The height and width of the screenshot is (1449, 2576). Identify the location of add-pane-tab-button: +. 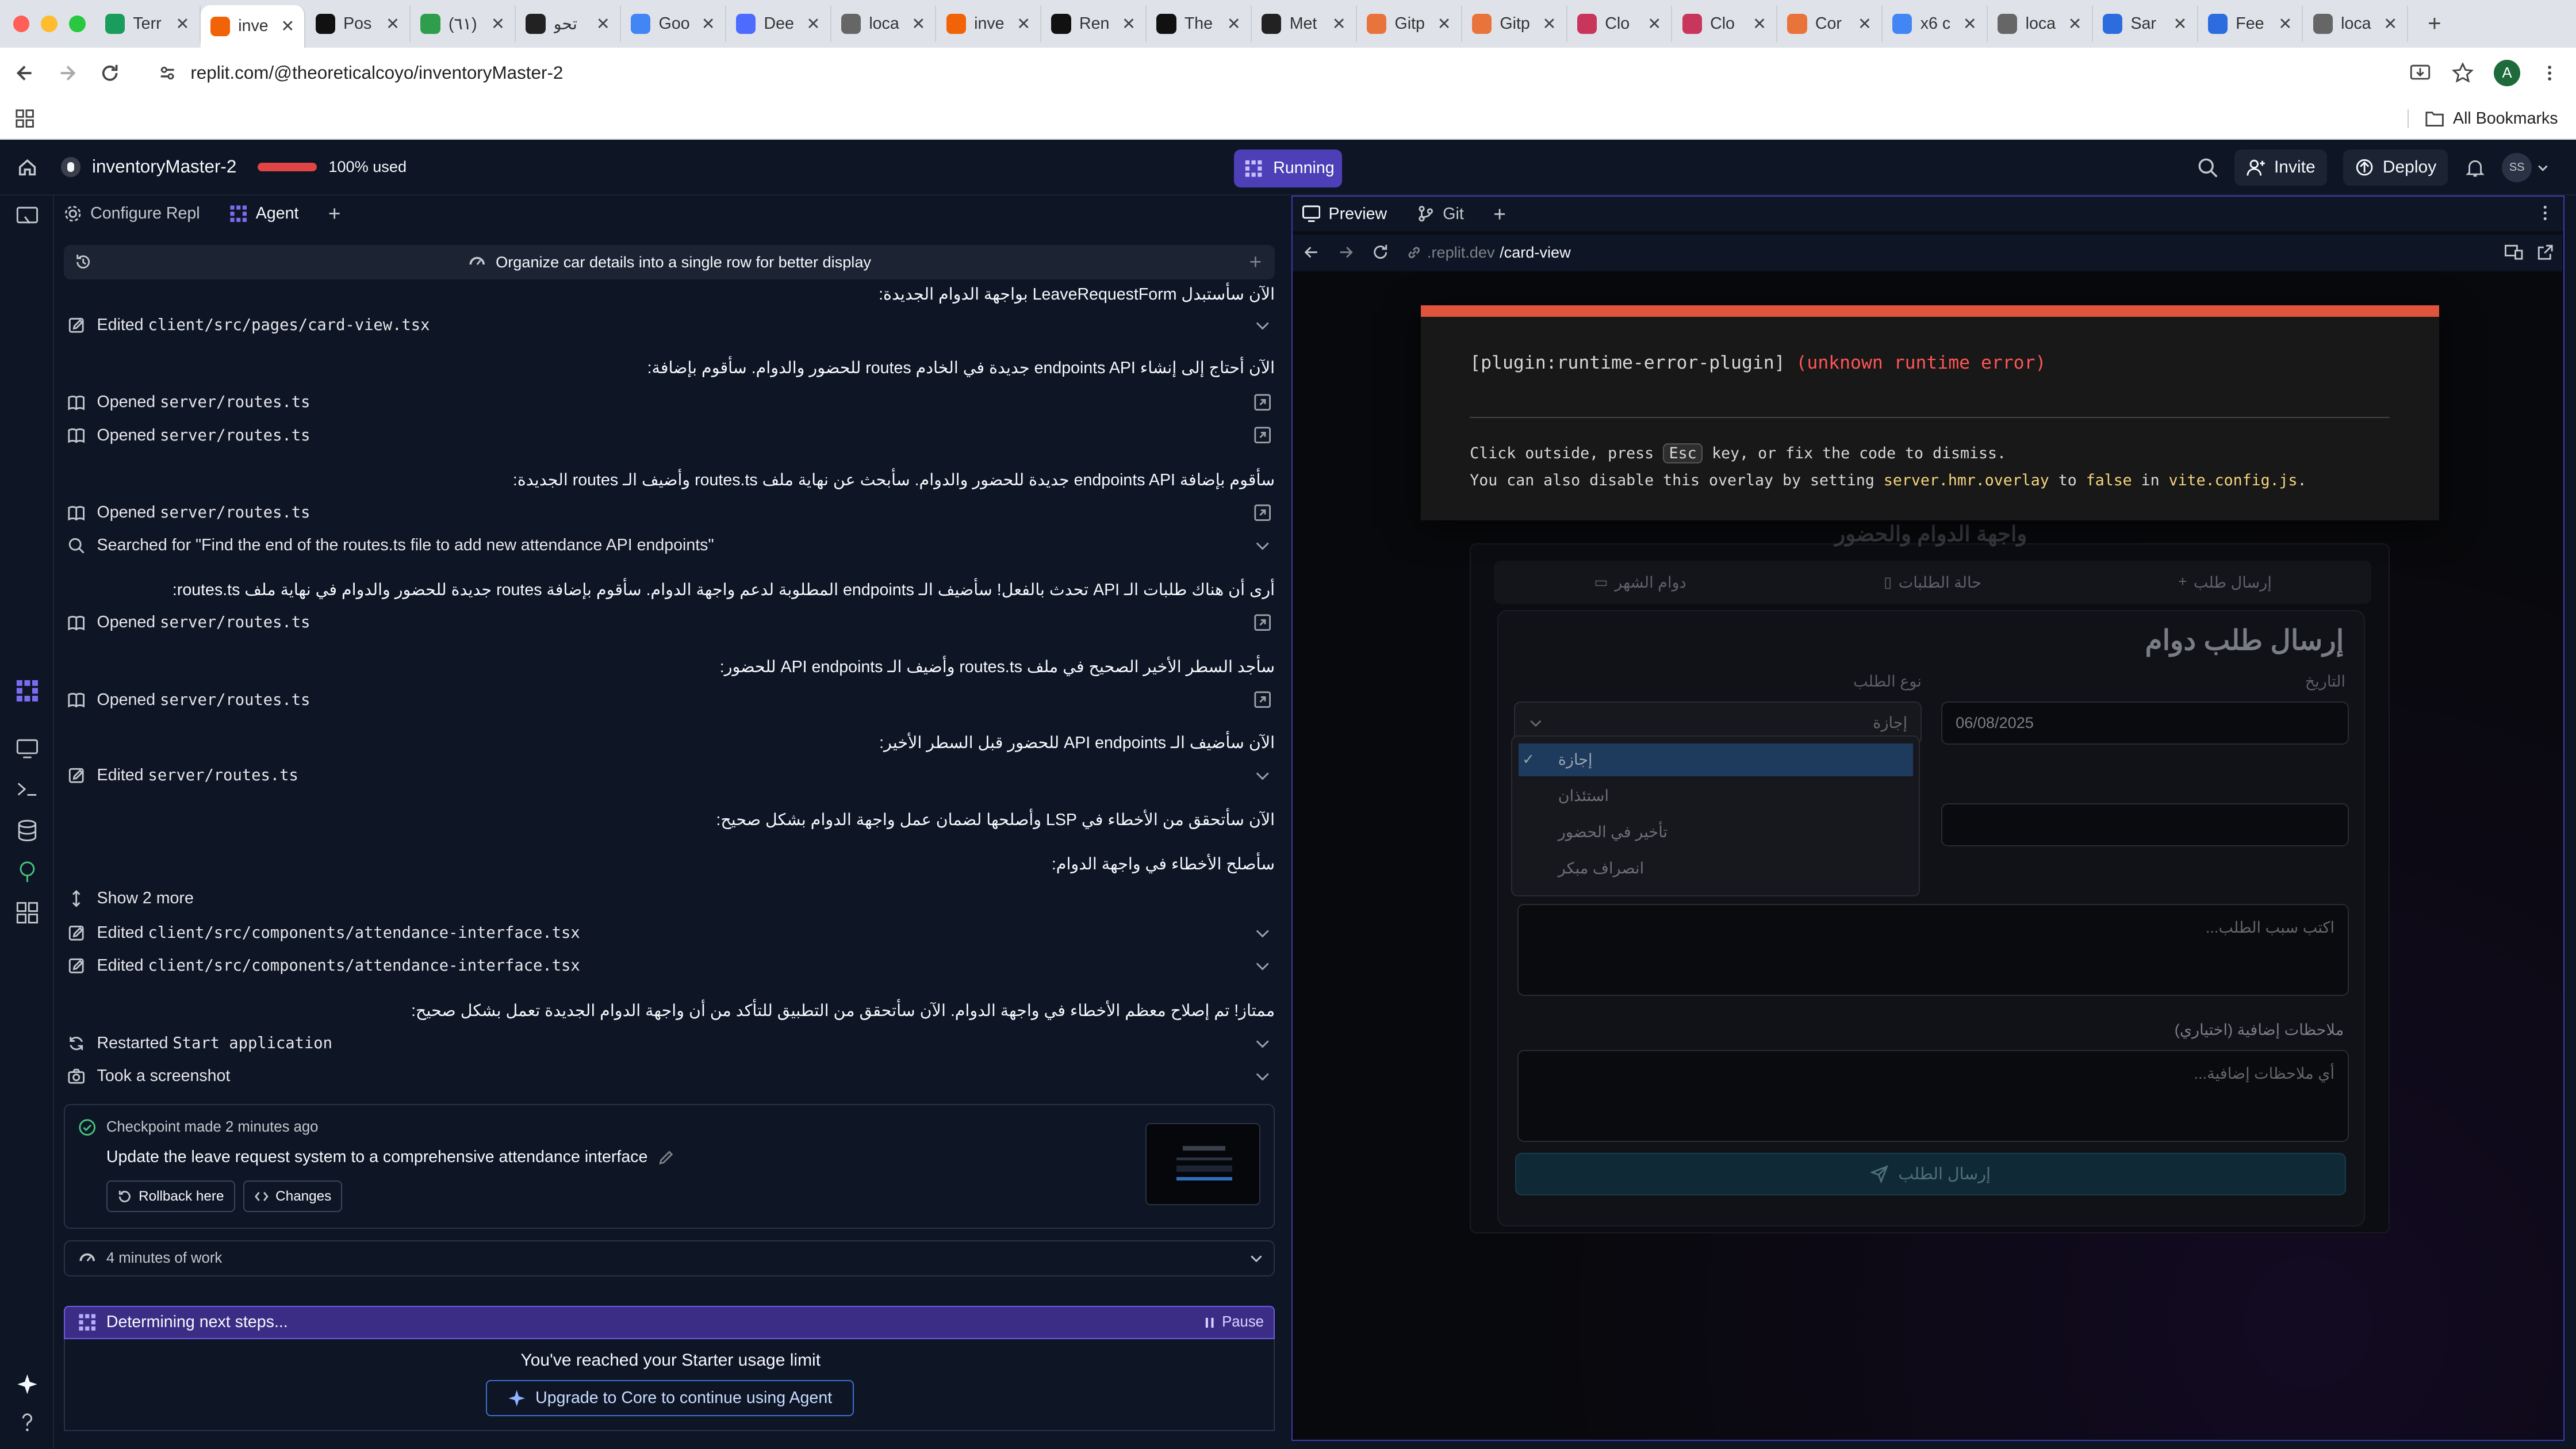
(334, 213).